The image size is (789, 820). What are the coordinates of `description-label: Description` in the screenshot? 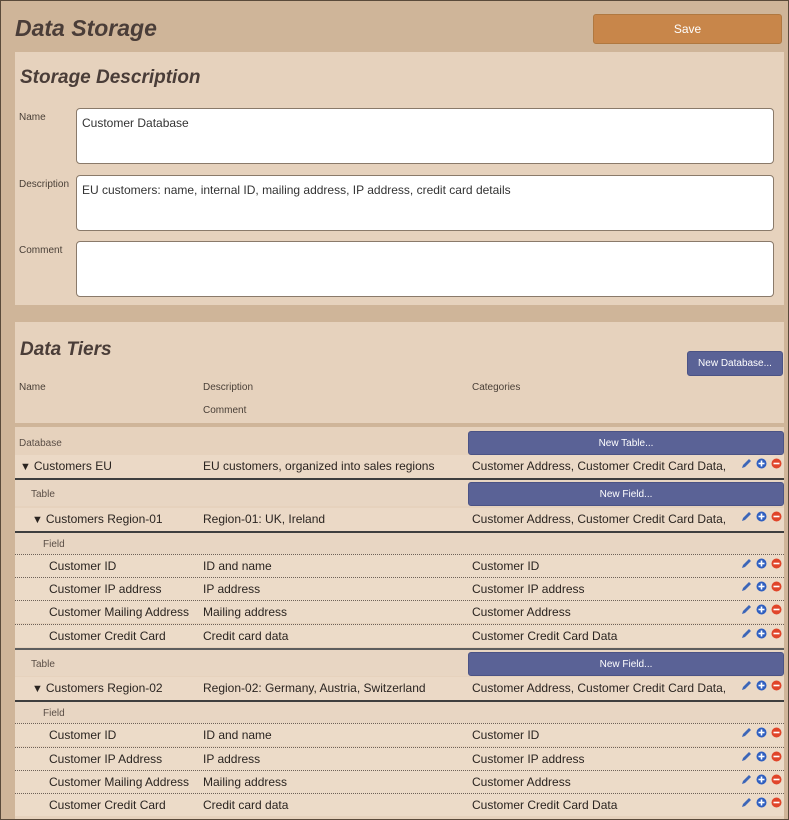 It's located at (44, 184).